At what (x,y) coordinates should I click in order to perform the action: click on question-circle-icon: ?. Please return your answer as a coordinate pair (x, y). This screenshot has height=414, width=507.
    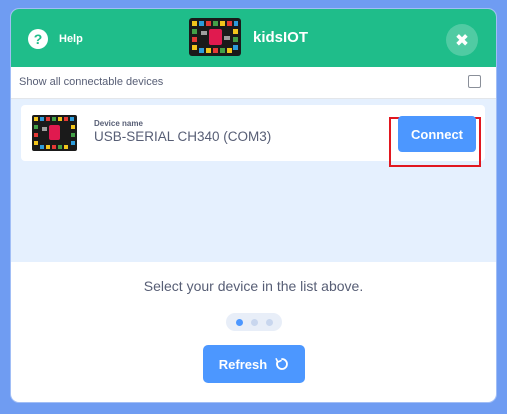
    Looking at the image, I should click on (38, 39).